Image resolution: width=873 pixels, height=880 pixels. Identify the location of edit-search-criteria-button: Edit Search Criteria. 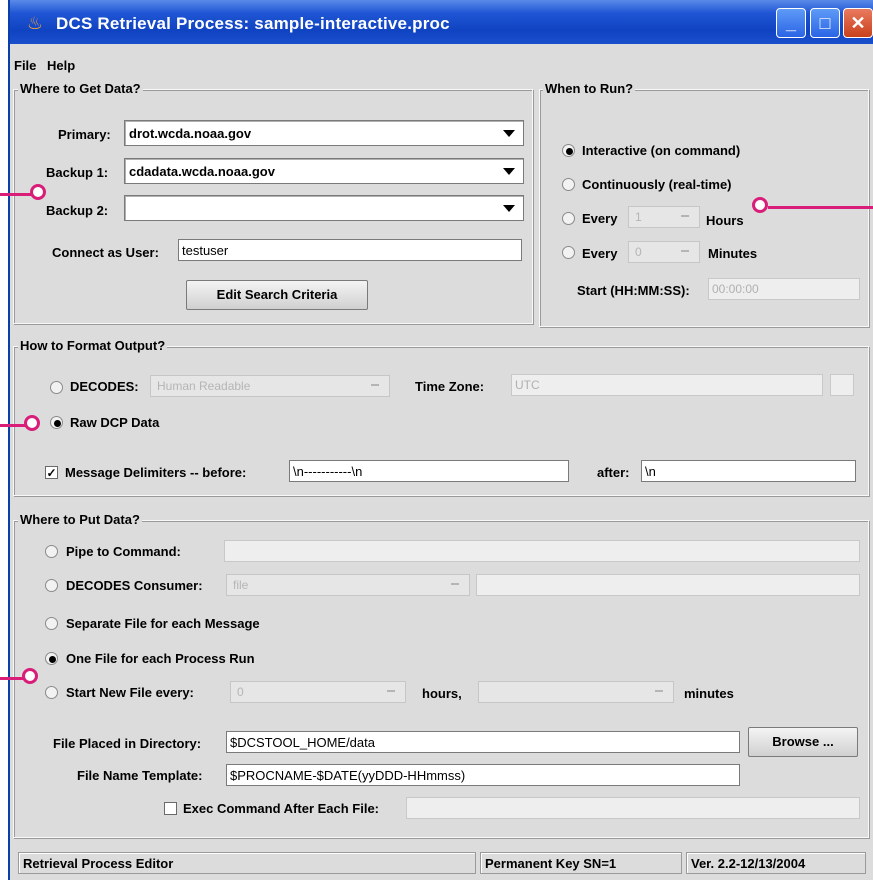
(277, 295).